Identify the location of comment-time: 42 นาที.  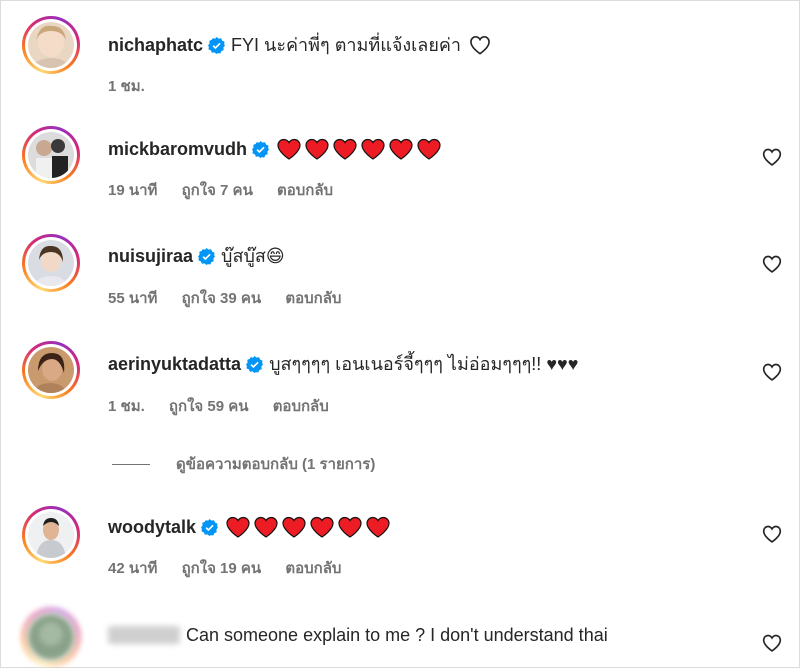
(133, 568).